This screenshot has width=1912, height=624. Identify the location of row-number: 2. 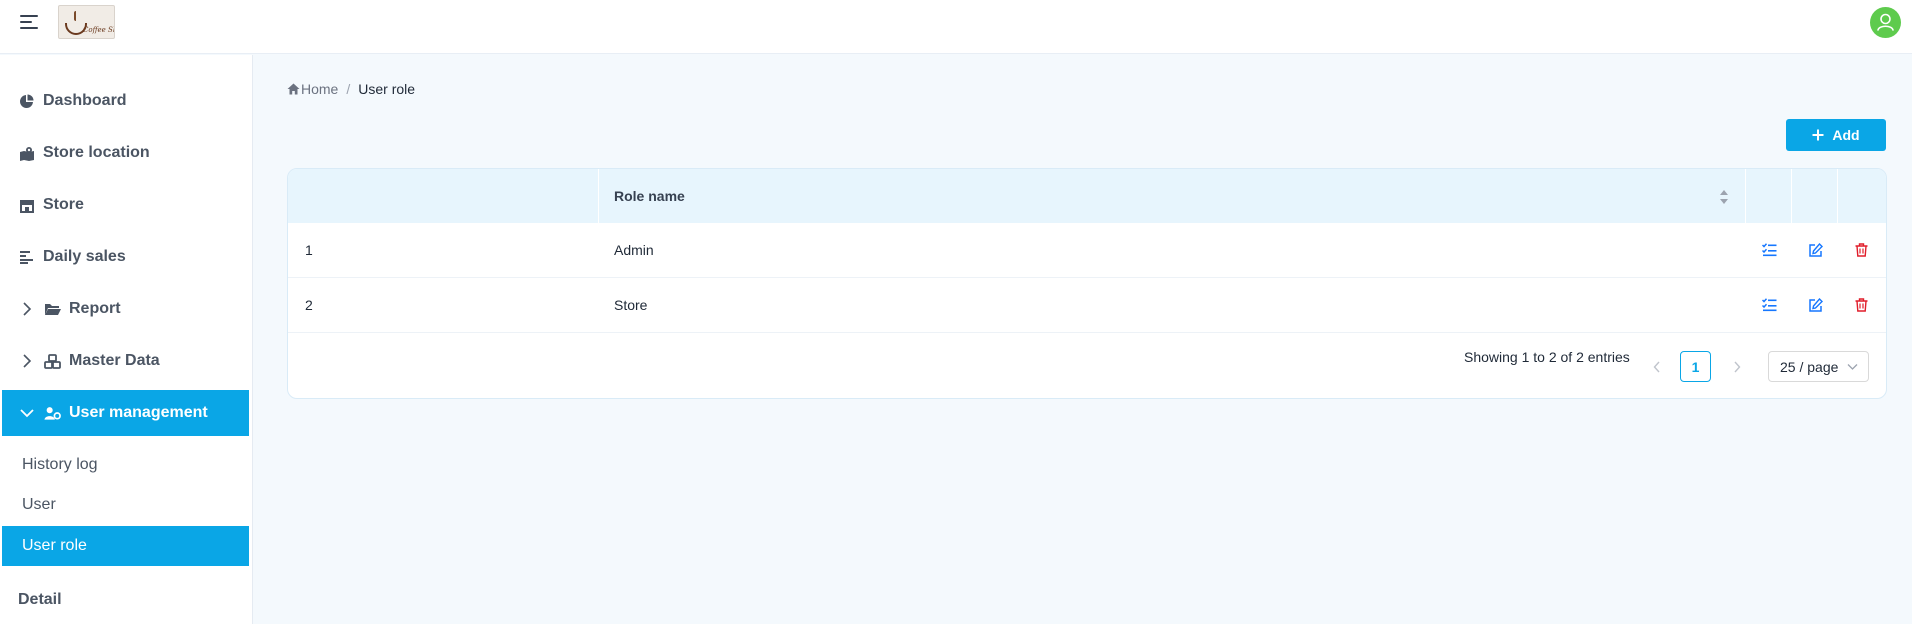
(309, 305).